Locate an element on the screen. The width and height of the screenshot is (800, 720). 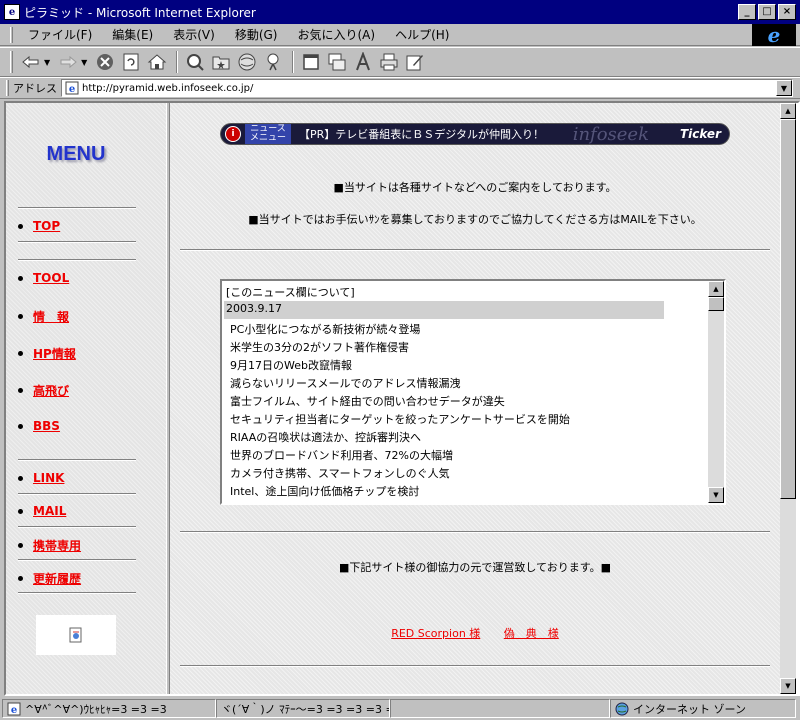
nav-item-top: TOP is located at coordinates (39, 226).